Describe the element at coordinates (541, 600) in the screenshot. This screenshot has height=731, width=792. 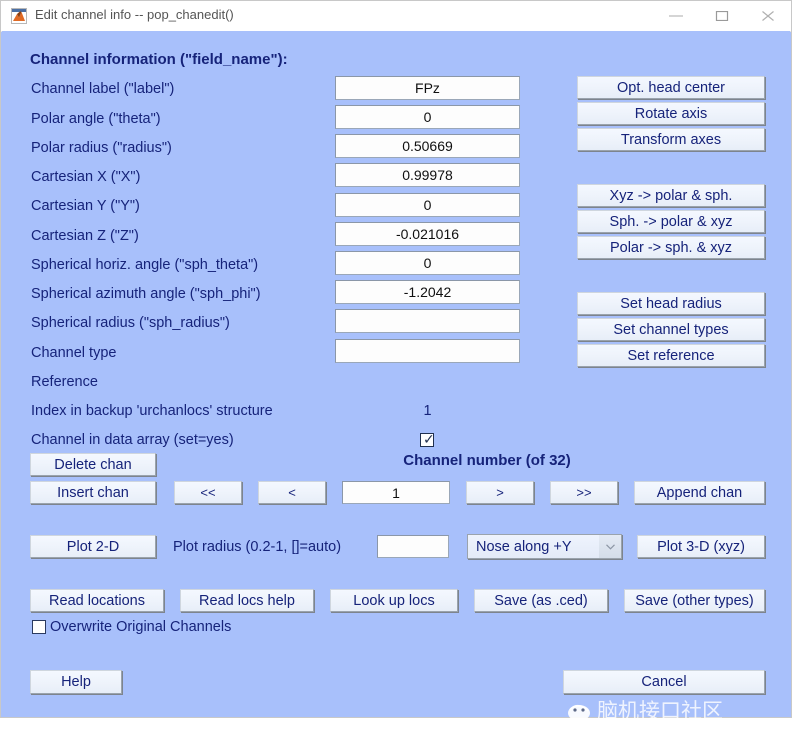
I see `save-as-ced-button: Save (as .ced)` at that location.